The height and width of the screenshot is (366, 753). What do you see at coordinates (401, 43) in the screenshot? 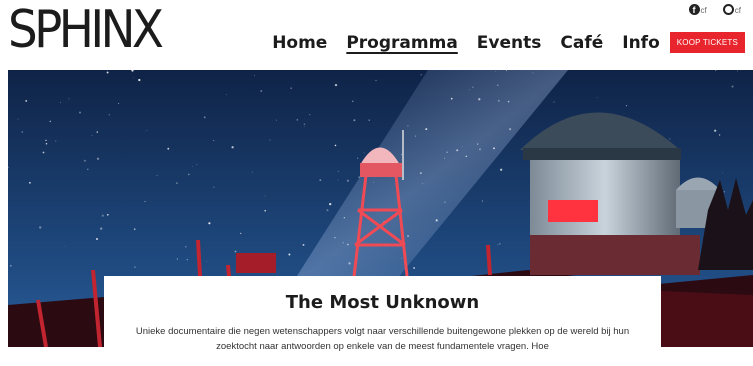
I see `nav-programma: Programma` at bounding box center [401, 43].